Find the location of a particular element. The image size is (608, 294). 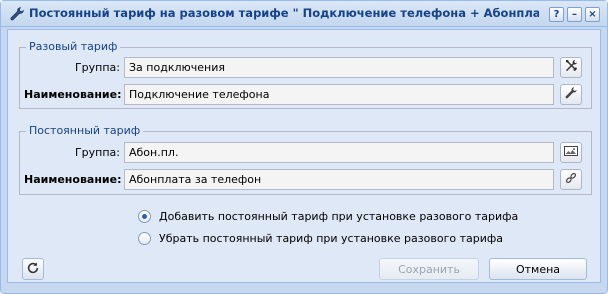

one-time-name-field: Подключение телефона is located at coordinates (339, 94).